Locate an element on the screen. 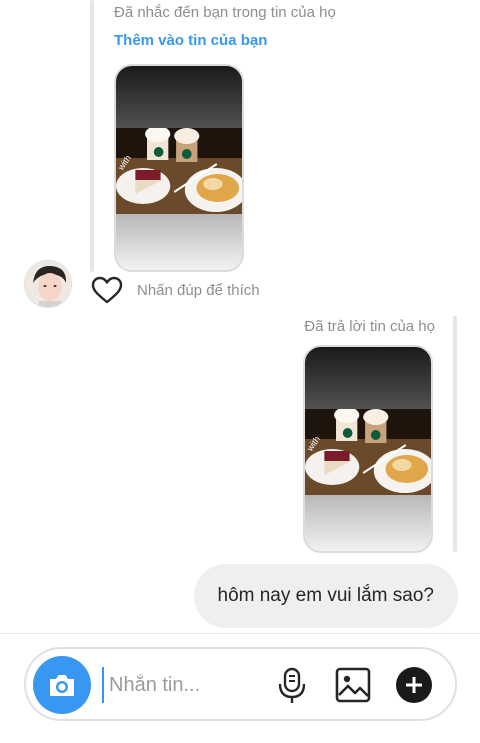 This screenshot has width=480, height=743. message-composer is located at coordinates (240, 684).